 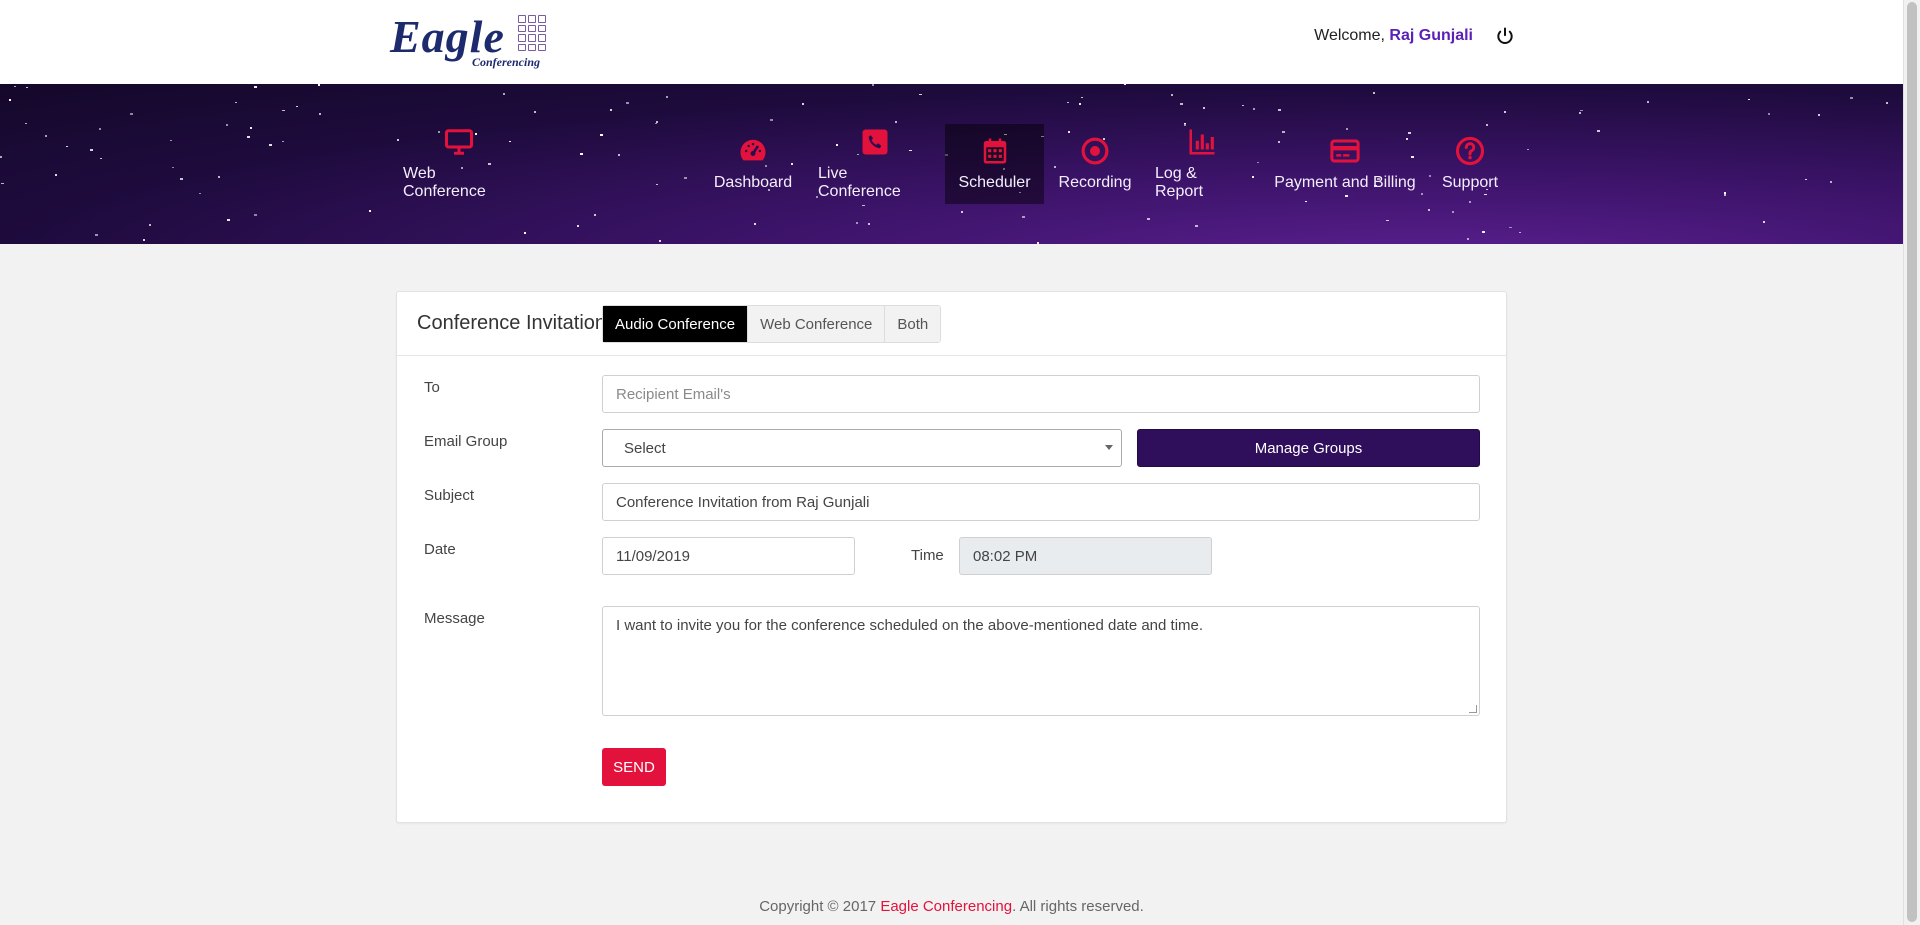 What do you see at coordinates (994, 182) in the screenshot?
I see `nav-scheduler-label: Scheduler` at bounding box center [994, 182].